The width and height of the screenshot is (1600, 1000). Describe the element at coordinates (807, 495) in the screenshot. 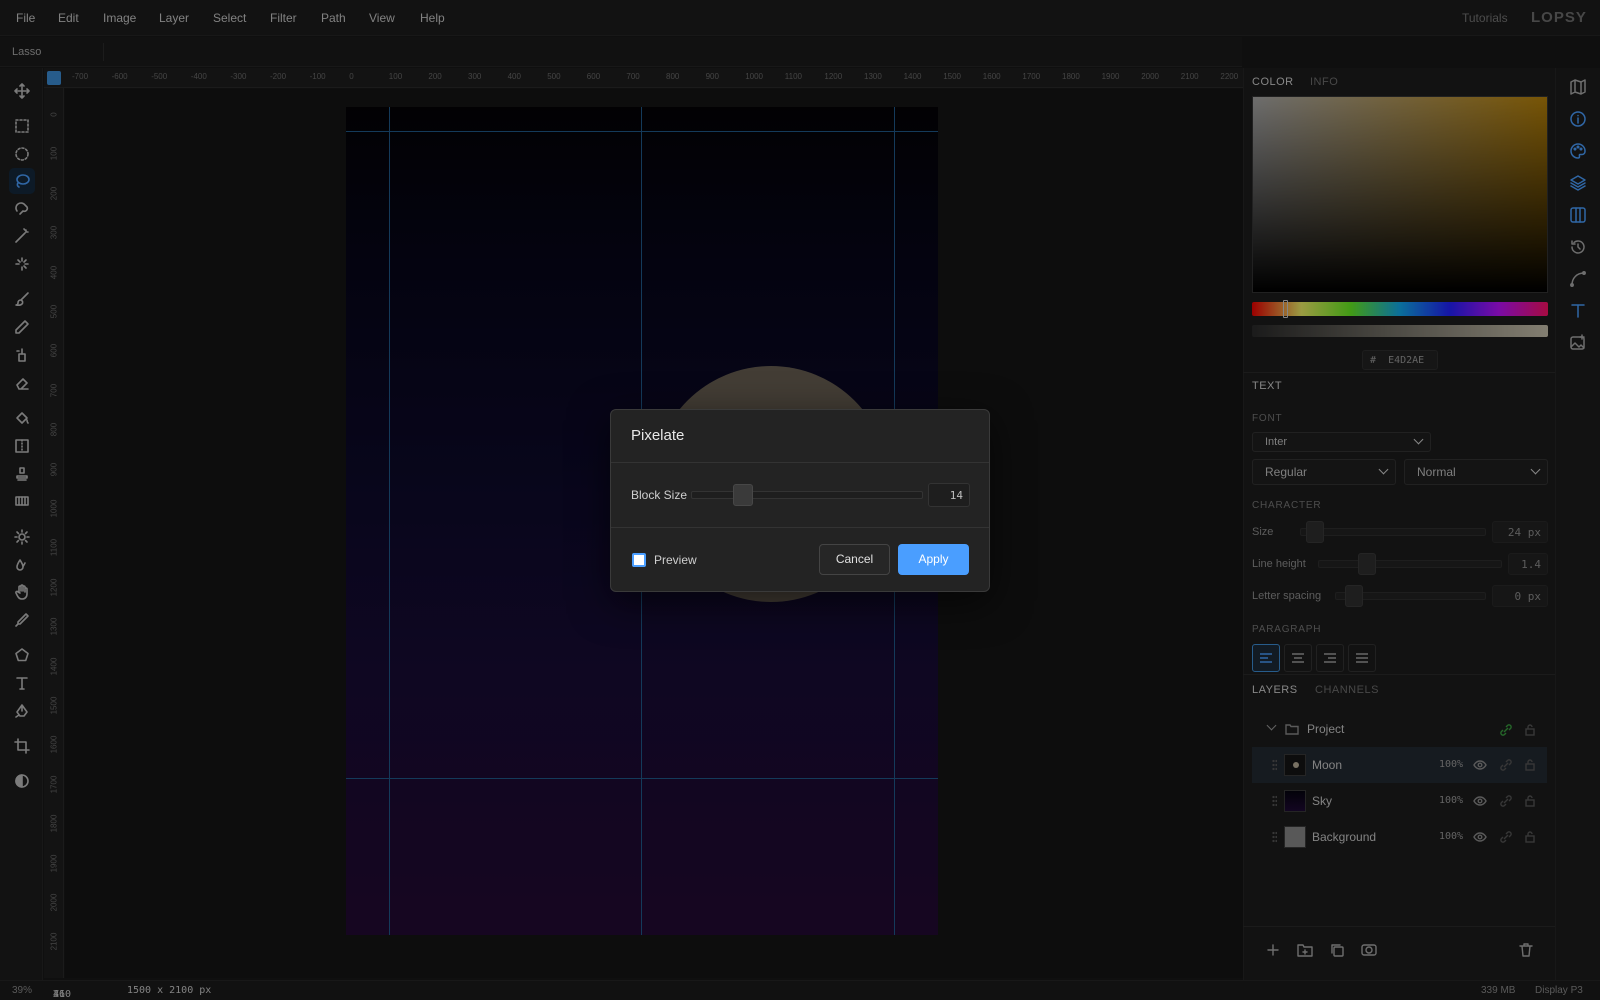

I see `block-size-slider` at that location.